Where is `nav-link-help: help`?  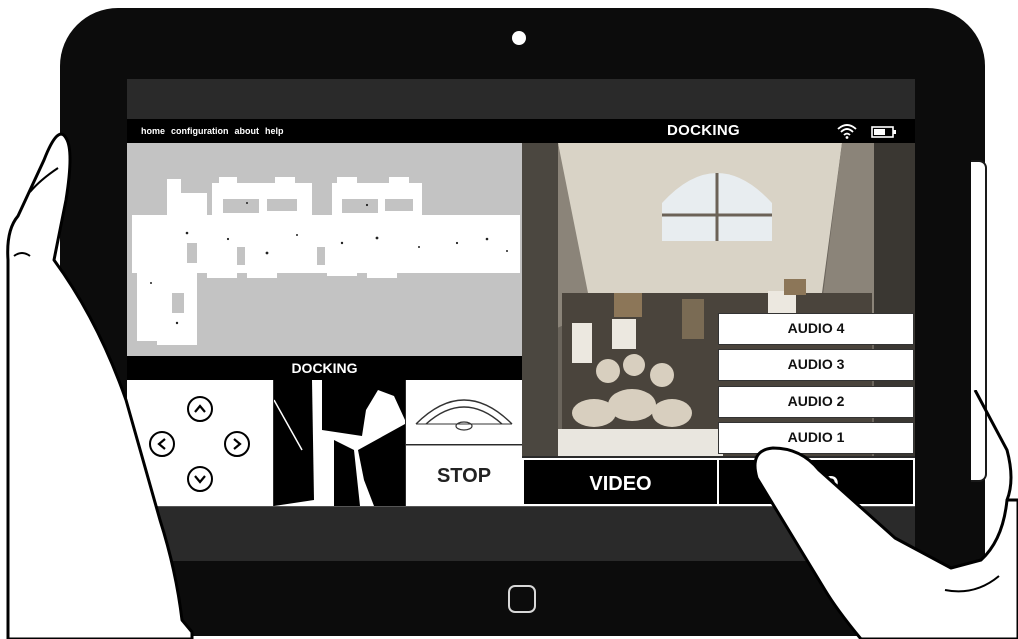 nav-link-help: help is located at coordinates (274, 131).